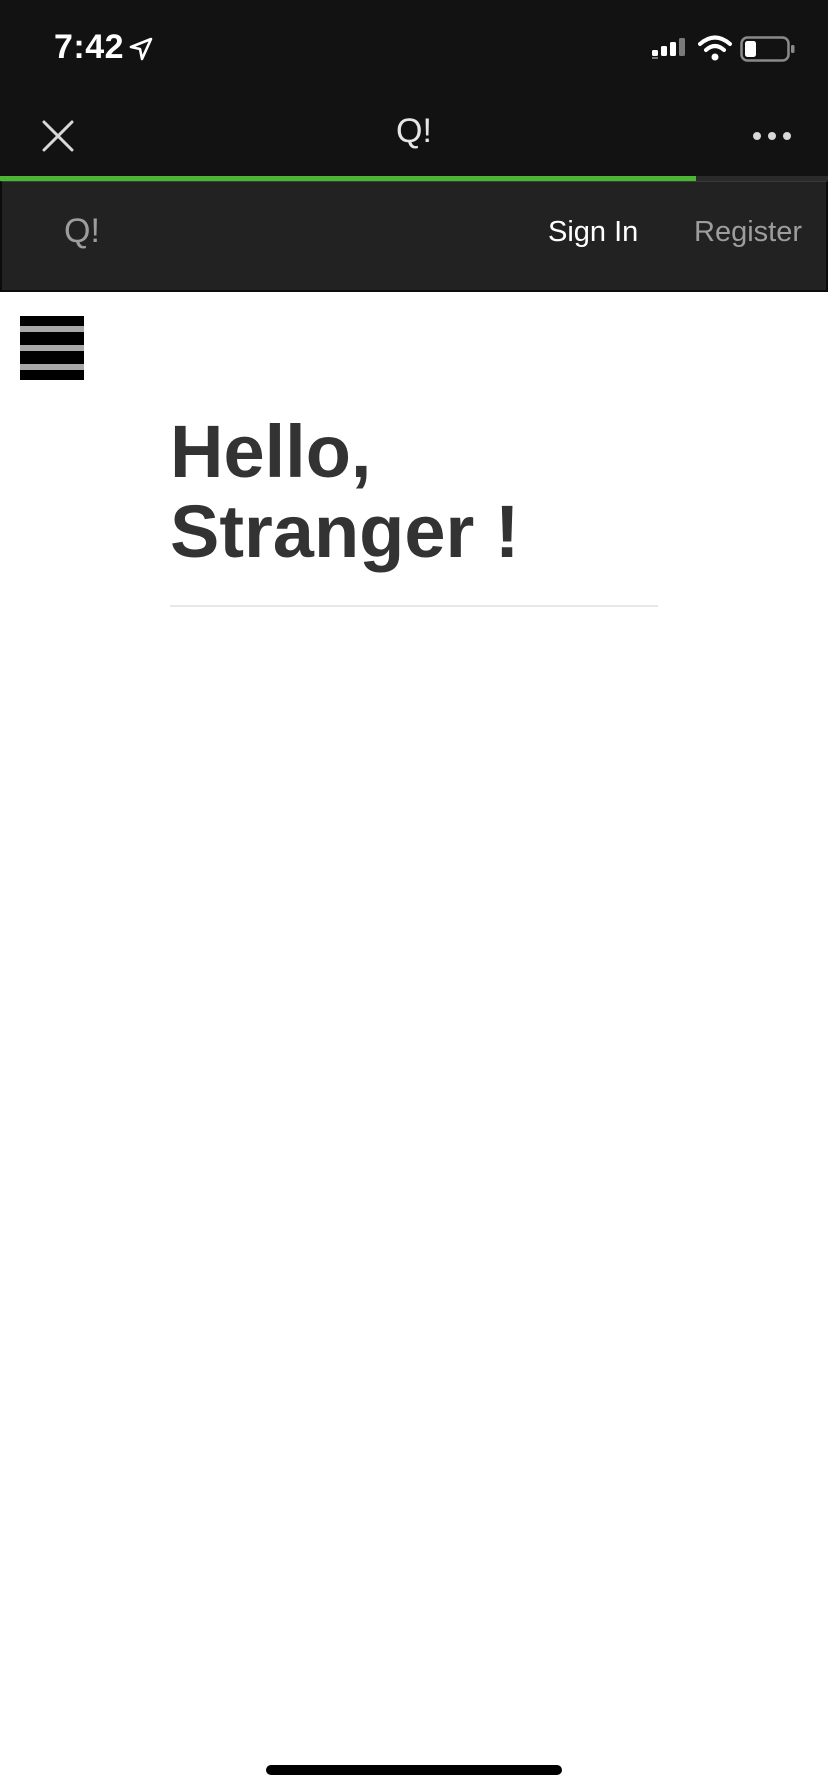 Image resolution: width=828 pixels, height=1792 pixels. What do you see at coordinates (414, 606) in the screenshot?
I see `divider` at bounding box center [414, 606].